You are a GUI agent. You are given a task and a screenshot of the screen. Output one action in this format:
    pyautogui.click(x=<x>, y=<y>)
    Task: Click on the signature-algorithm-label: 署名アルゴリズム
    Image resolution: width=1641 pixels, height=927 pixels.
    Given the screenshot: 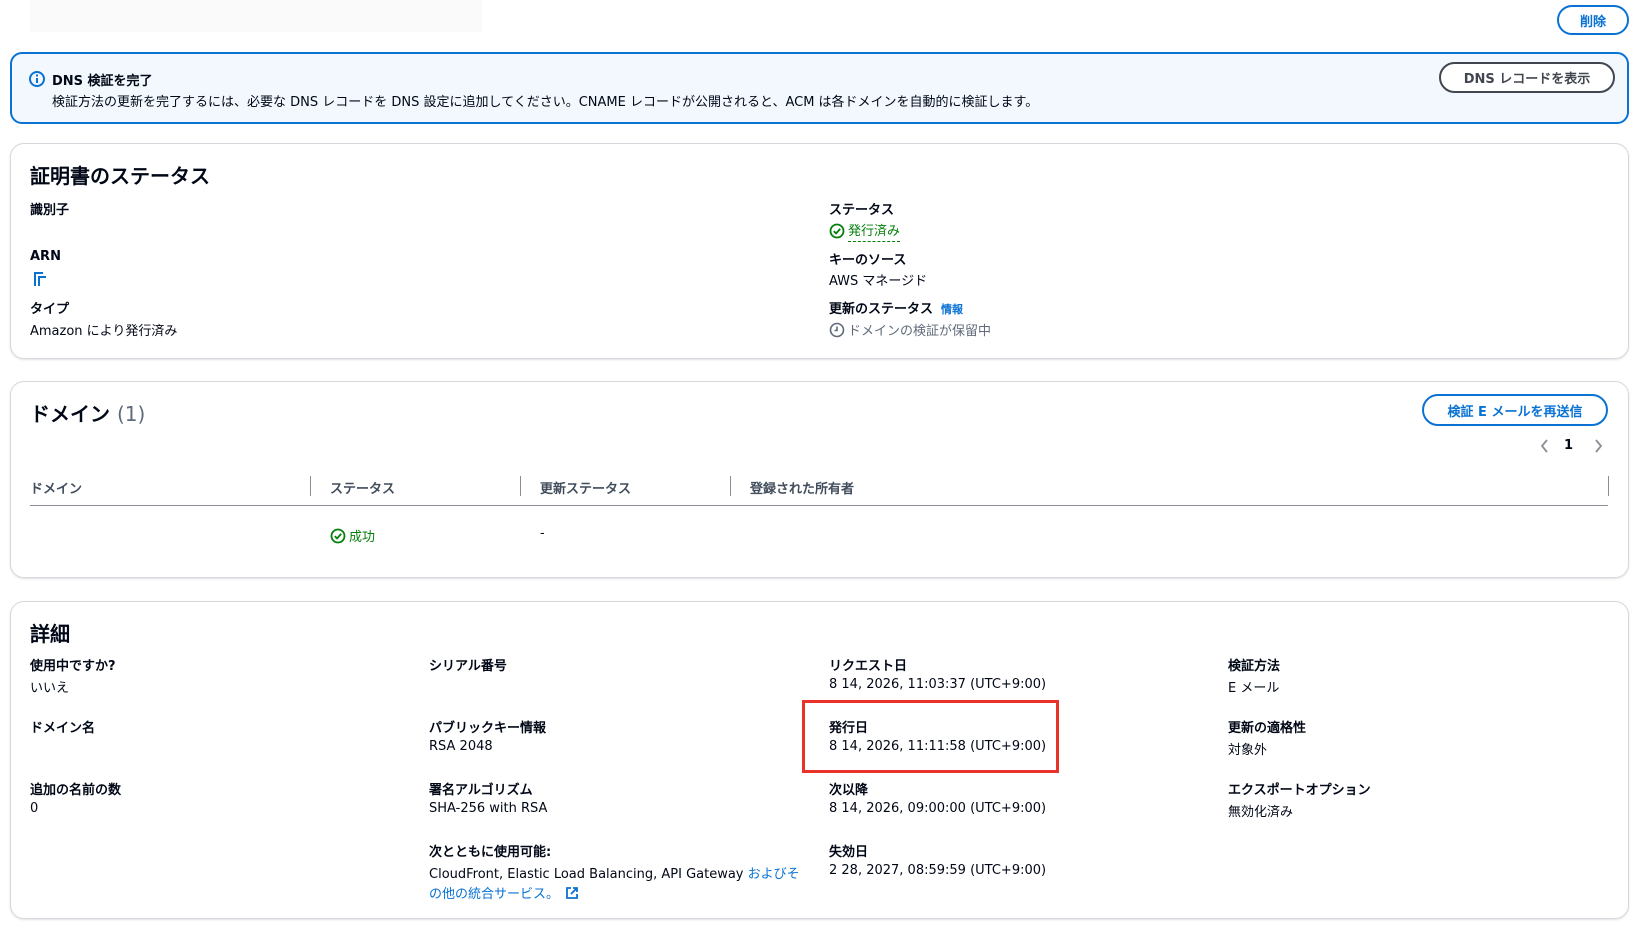 What is the action you would take?
    pyautogui.click(x=481, y=790)
    